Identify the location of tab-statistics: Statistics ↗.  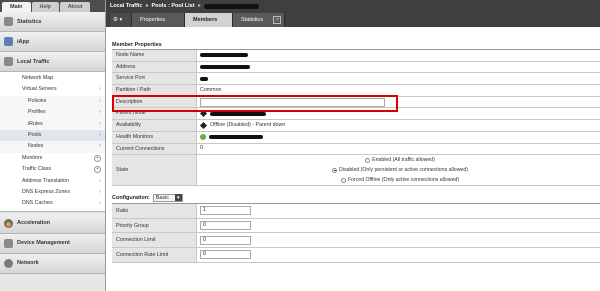
(259, 20).